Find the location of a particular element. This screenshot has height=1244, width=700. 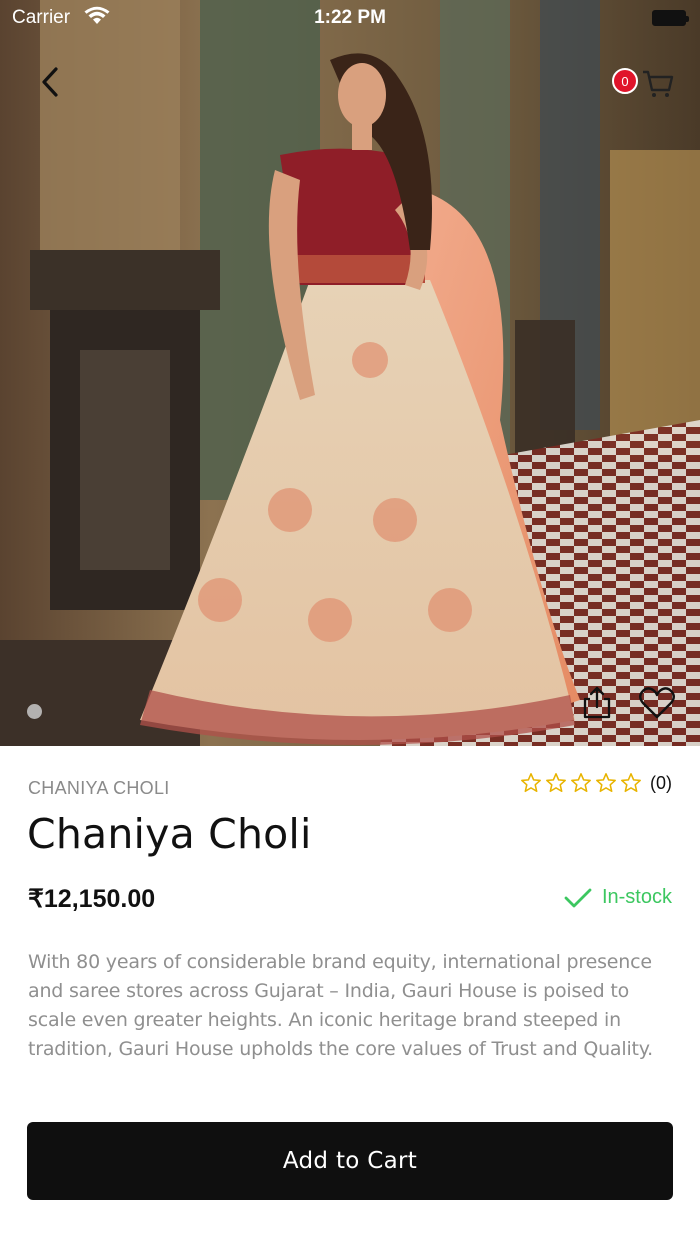

product-category: CHANIYA CHOLI is located at coordinates (99, 788).